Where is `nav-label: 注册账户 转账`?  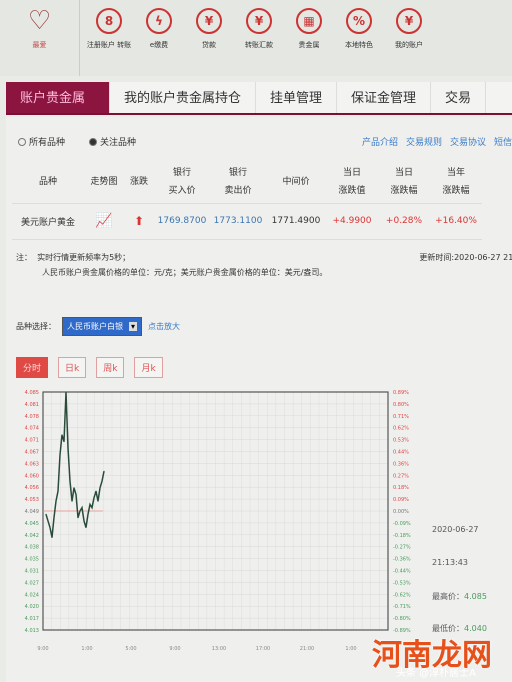 nav-label: 注册账户 转账 is located at coordinates (109, 45).